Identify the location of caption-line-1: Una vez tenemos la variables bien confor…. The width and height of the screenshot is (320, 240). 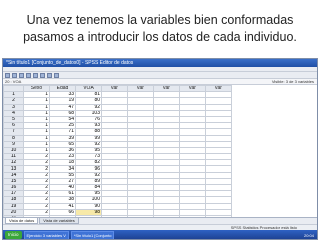
(160, 20).